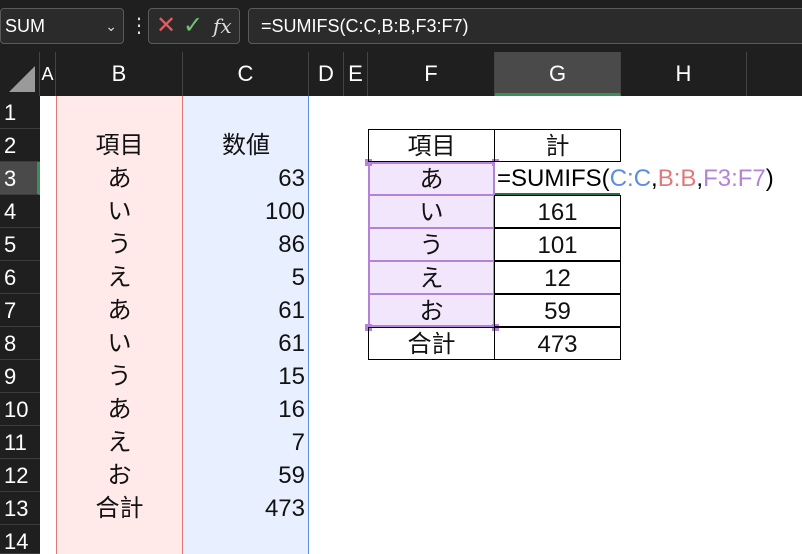 The height and width of the screenshot is (554, 802). What do you see at coordinates (431, 178) in the screenshot?
I see `table2-item: あ` at bounding box center [431, 178].